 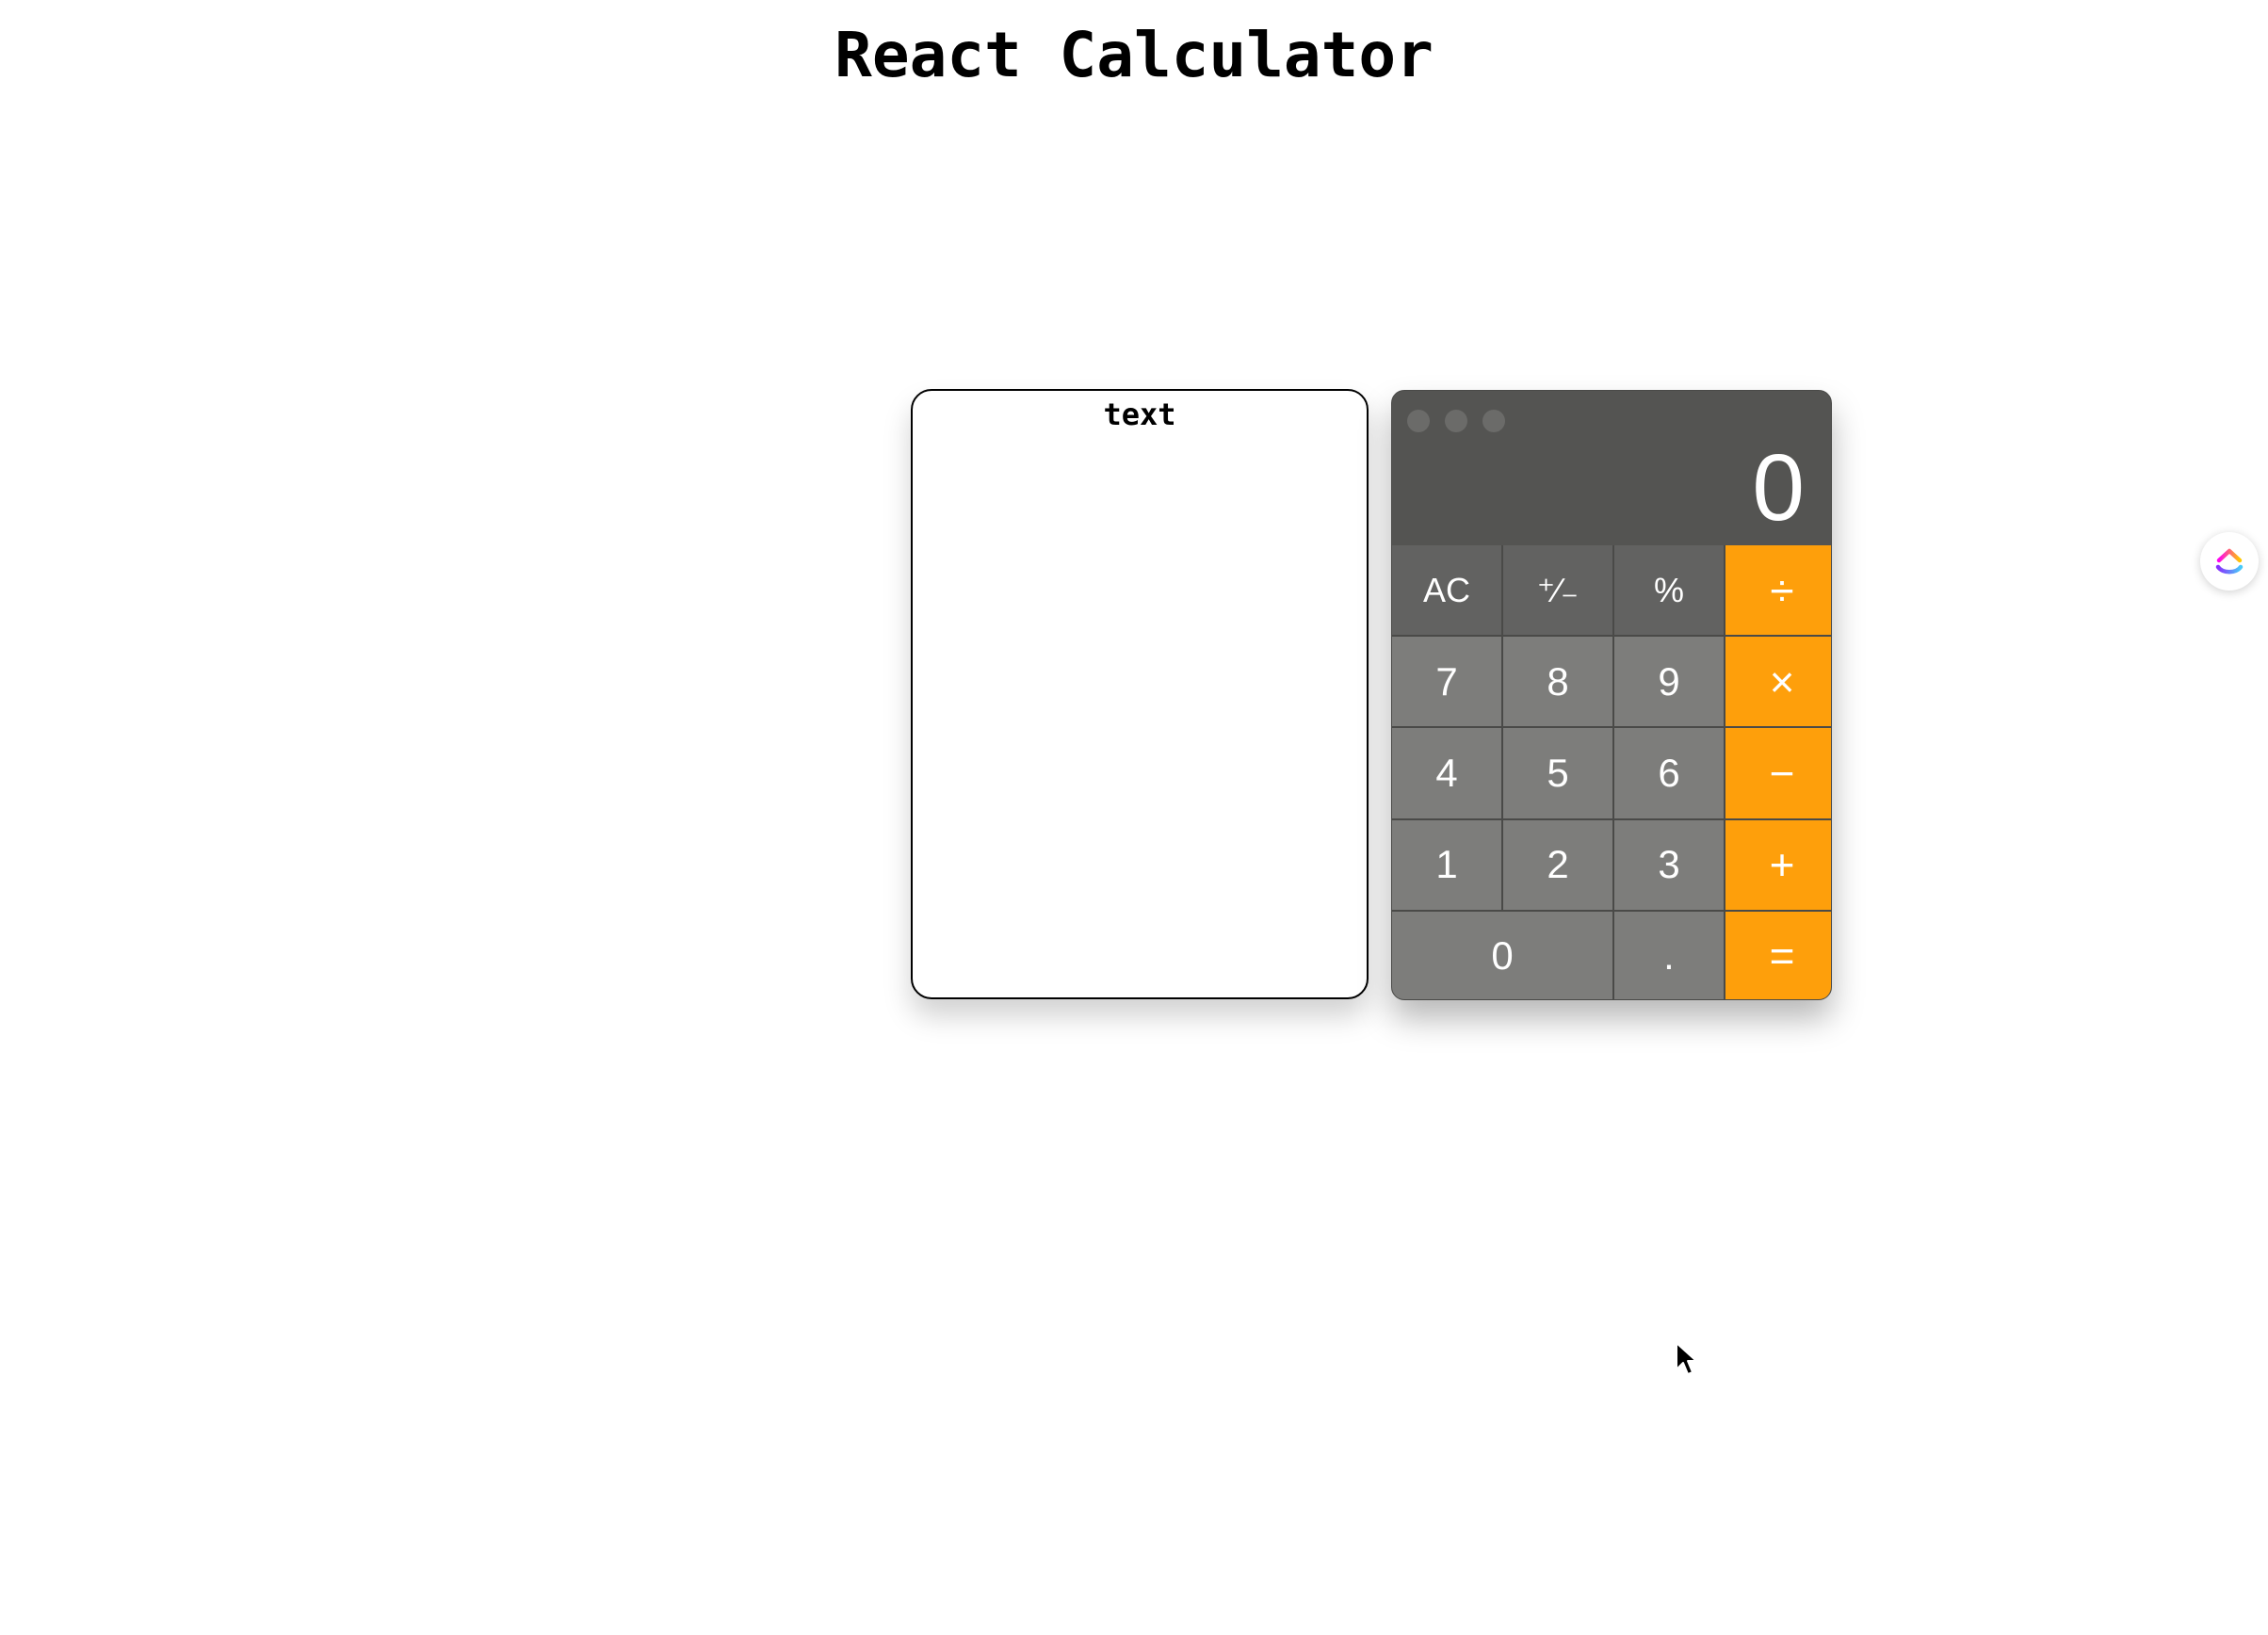 What do you see at coordinates (1669, 955) in the screenshot?
I see `decimal-button: .` at bounding box center [1669, 955].